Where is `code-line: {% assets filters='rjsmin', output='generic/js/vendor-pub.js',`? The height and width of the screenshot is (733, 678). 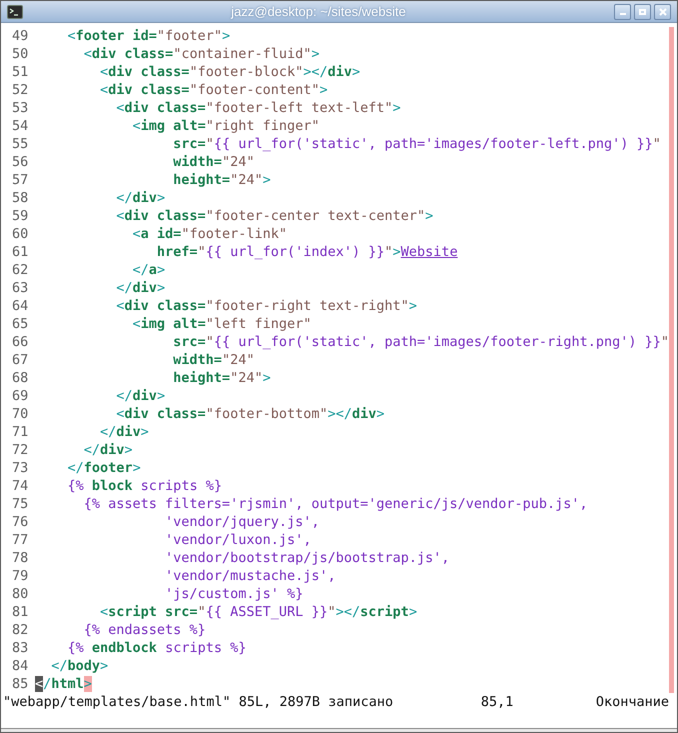
code-line: {% assets filters='rjsmin', output='generic/js/vendor-pub.js', is located at coordinates (335, 504).